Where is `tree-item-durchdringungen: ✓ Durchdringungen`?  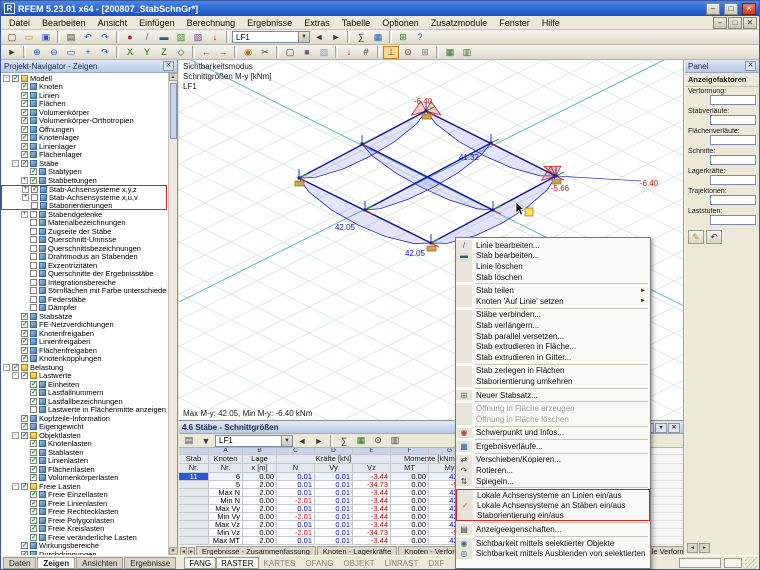 tree-item-durchdringungen: ✓ Durchdringungen is located at coordinates (84, 552).